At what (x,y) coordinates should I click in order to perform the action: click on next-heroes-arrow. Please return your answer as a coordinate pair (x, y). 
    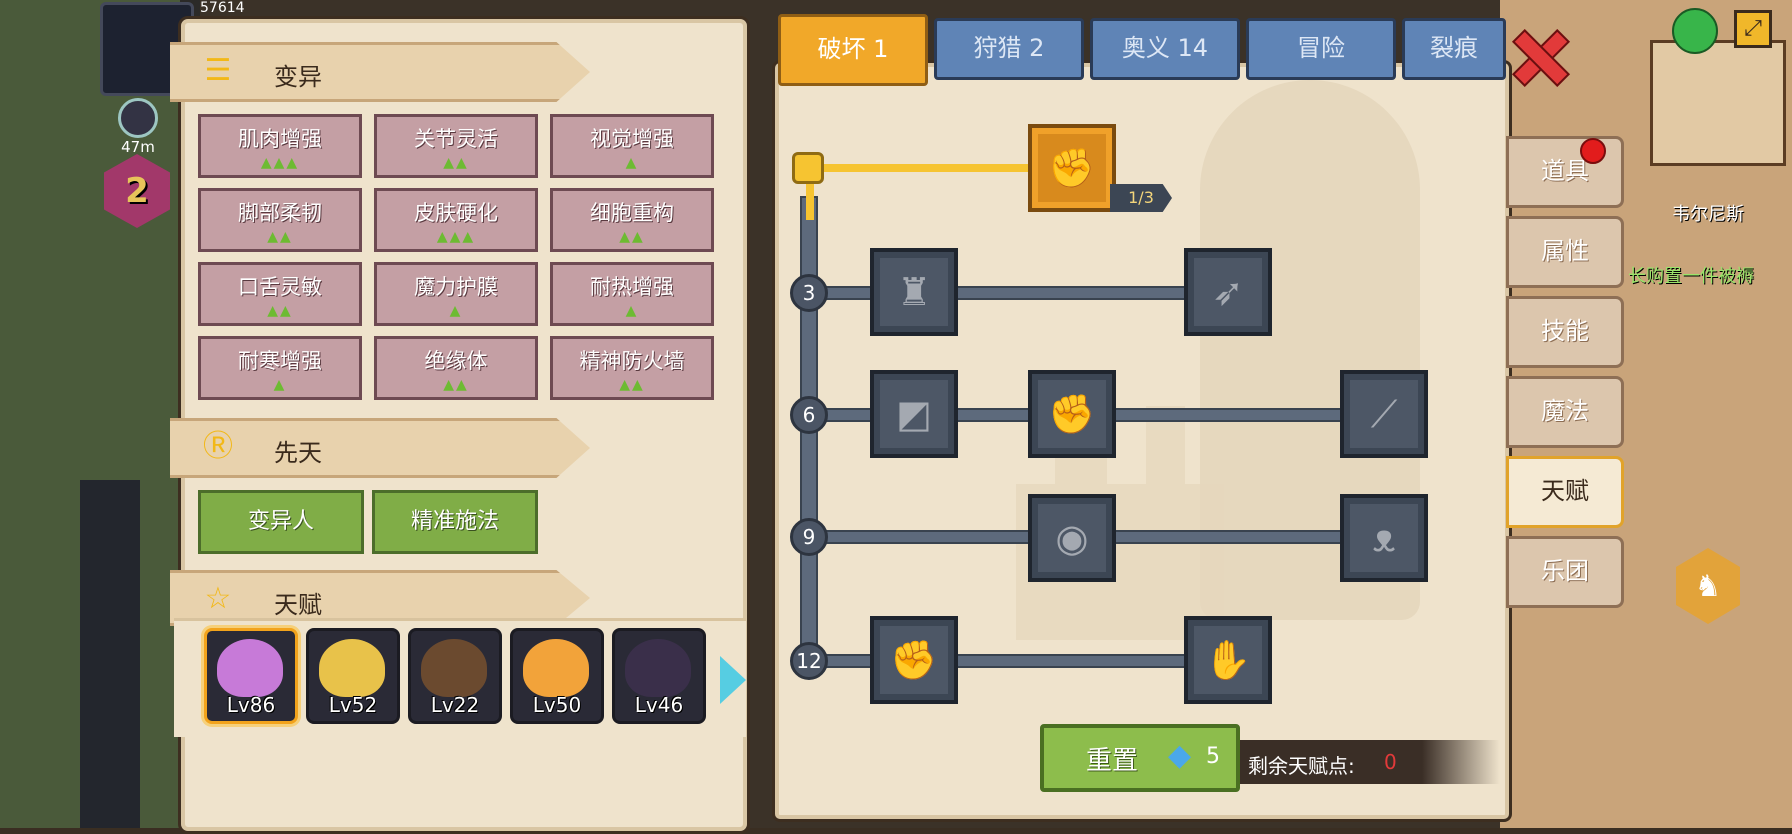
    Looking at the image, I should click on (733, 680).